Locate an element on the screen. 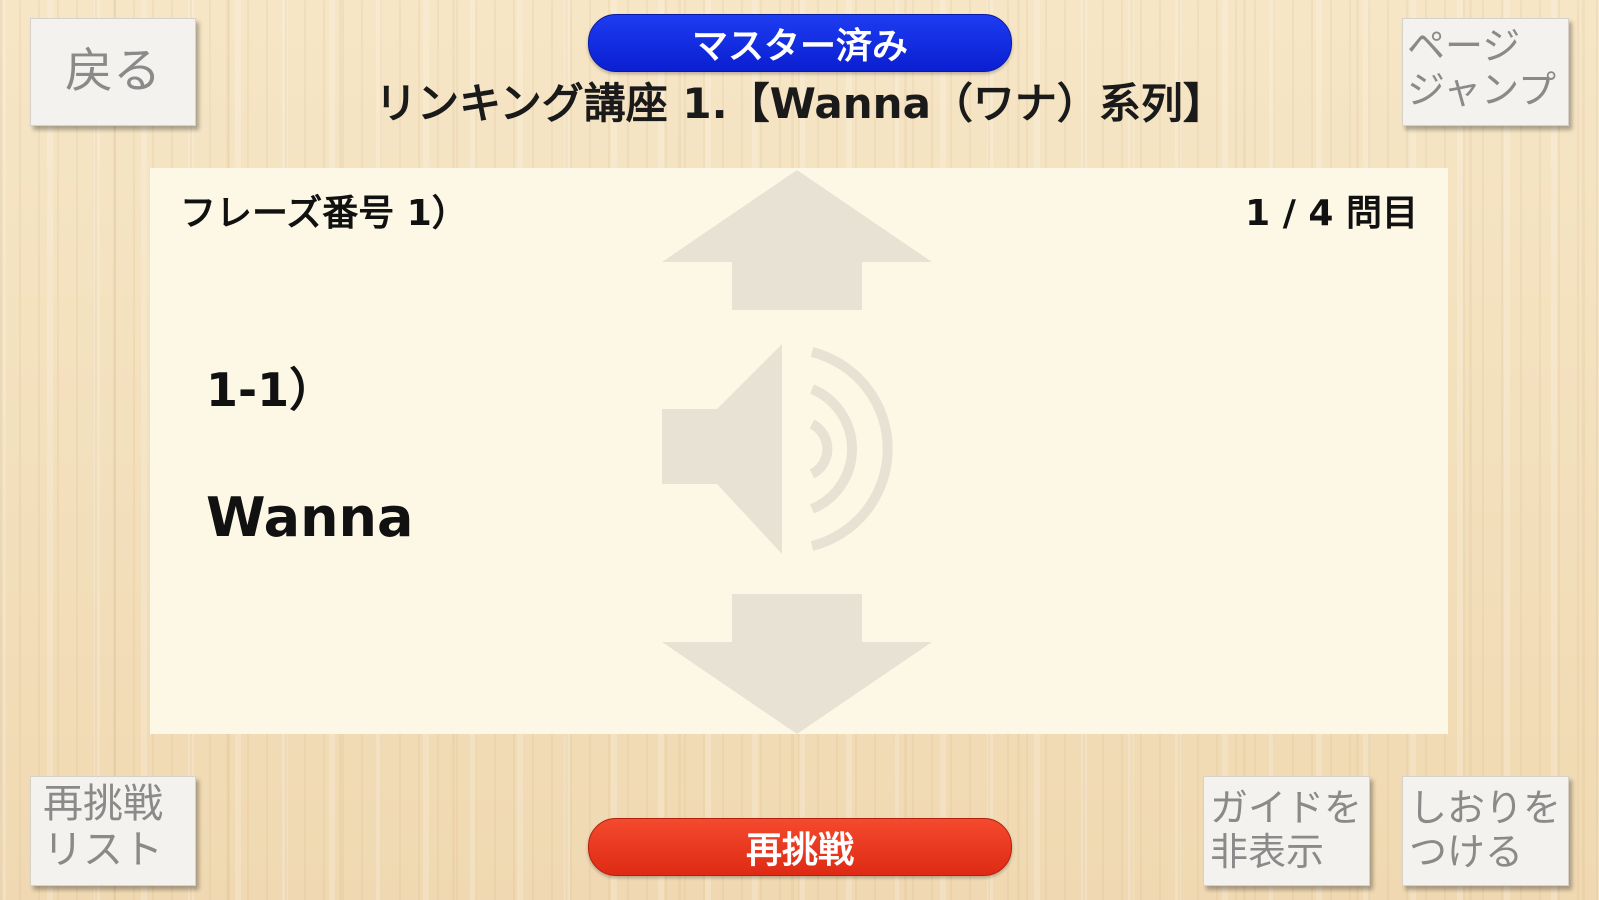  lesson-title: リンキング講座 1.【Wanna（ワナ）系列】 is located at coordinates (800, 103).